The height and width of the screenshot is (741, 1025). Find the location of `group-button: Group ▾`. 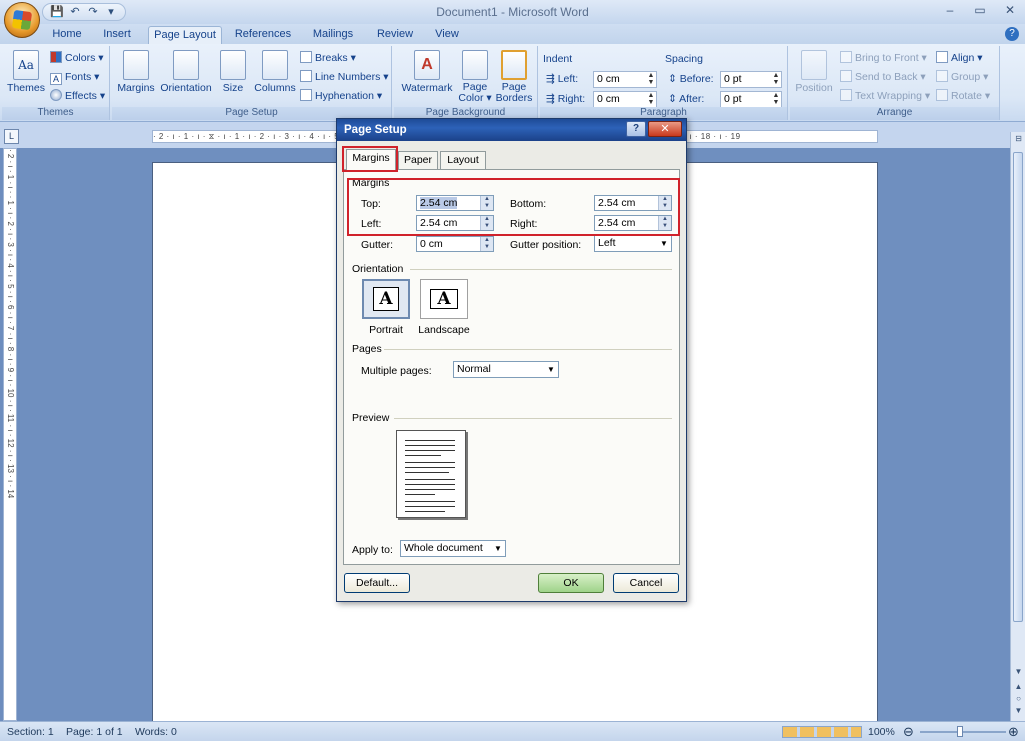

group-button: Group ▾ is located at coordinates (962, 77).